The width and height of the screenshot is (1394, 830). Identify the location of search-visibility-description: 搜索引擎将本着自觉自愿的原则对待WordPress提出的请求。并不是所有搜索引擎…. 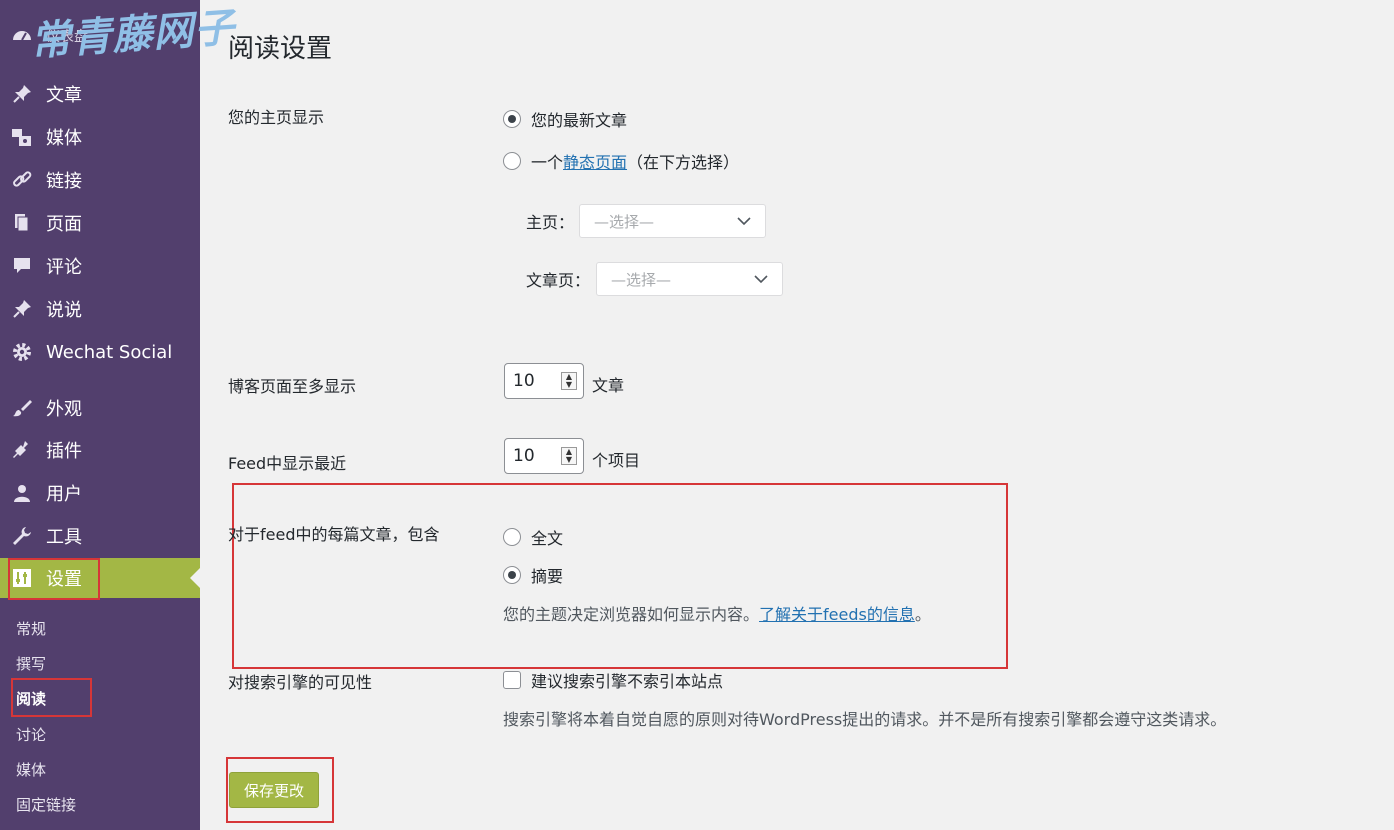
(865, 719).